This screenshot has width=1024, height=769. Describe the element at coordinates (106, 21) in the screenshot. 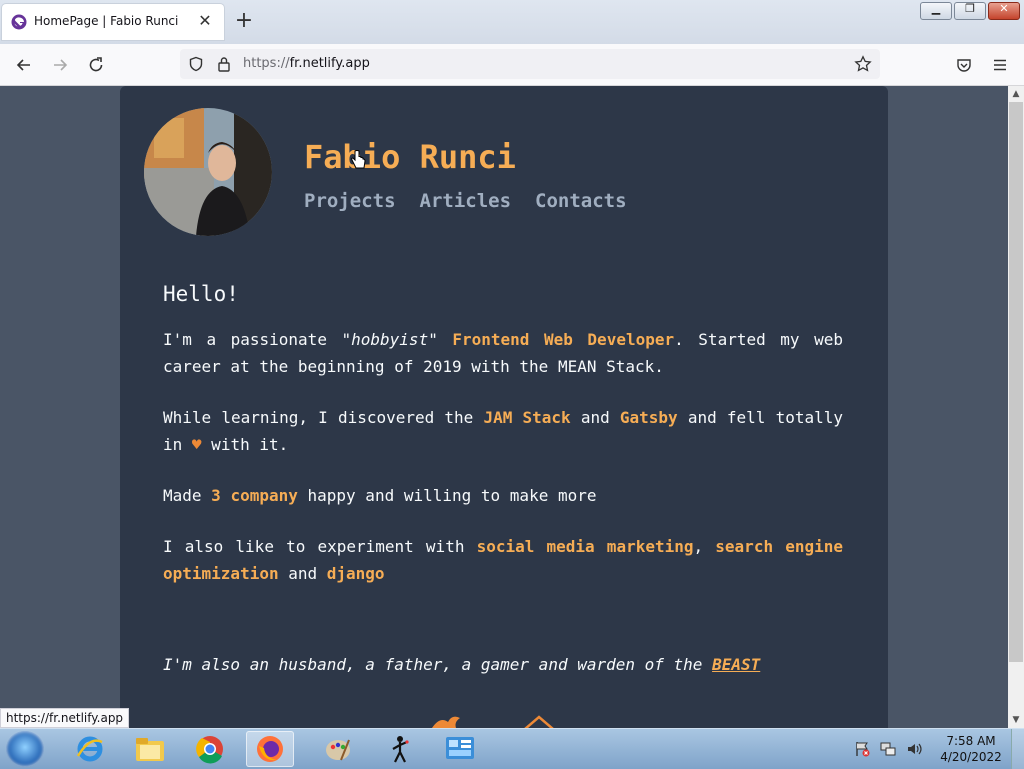

I see `tab-title: HomePage | Fabio Runci` at that location.